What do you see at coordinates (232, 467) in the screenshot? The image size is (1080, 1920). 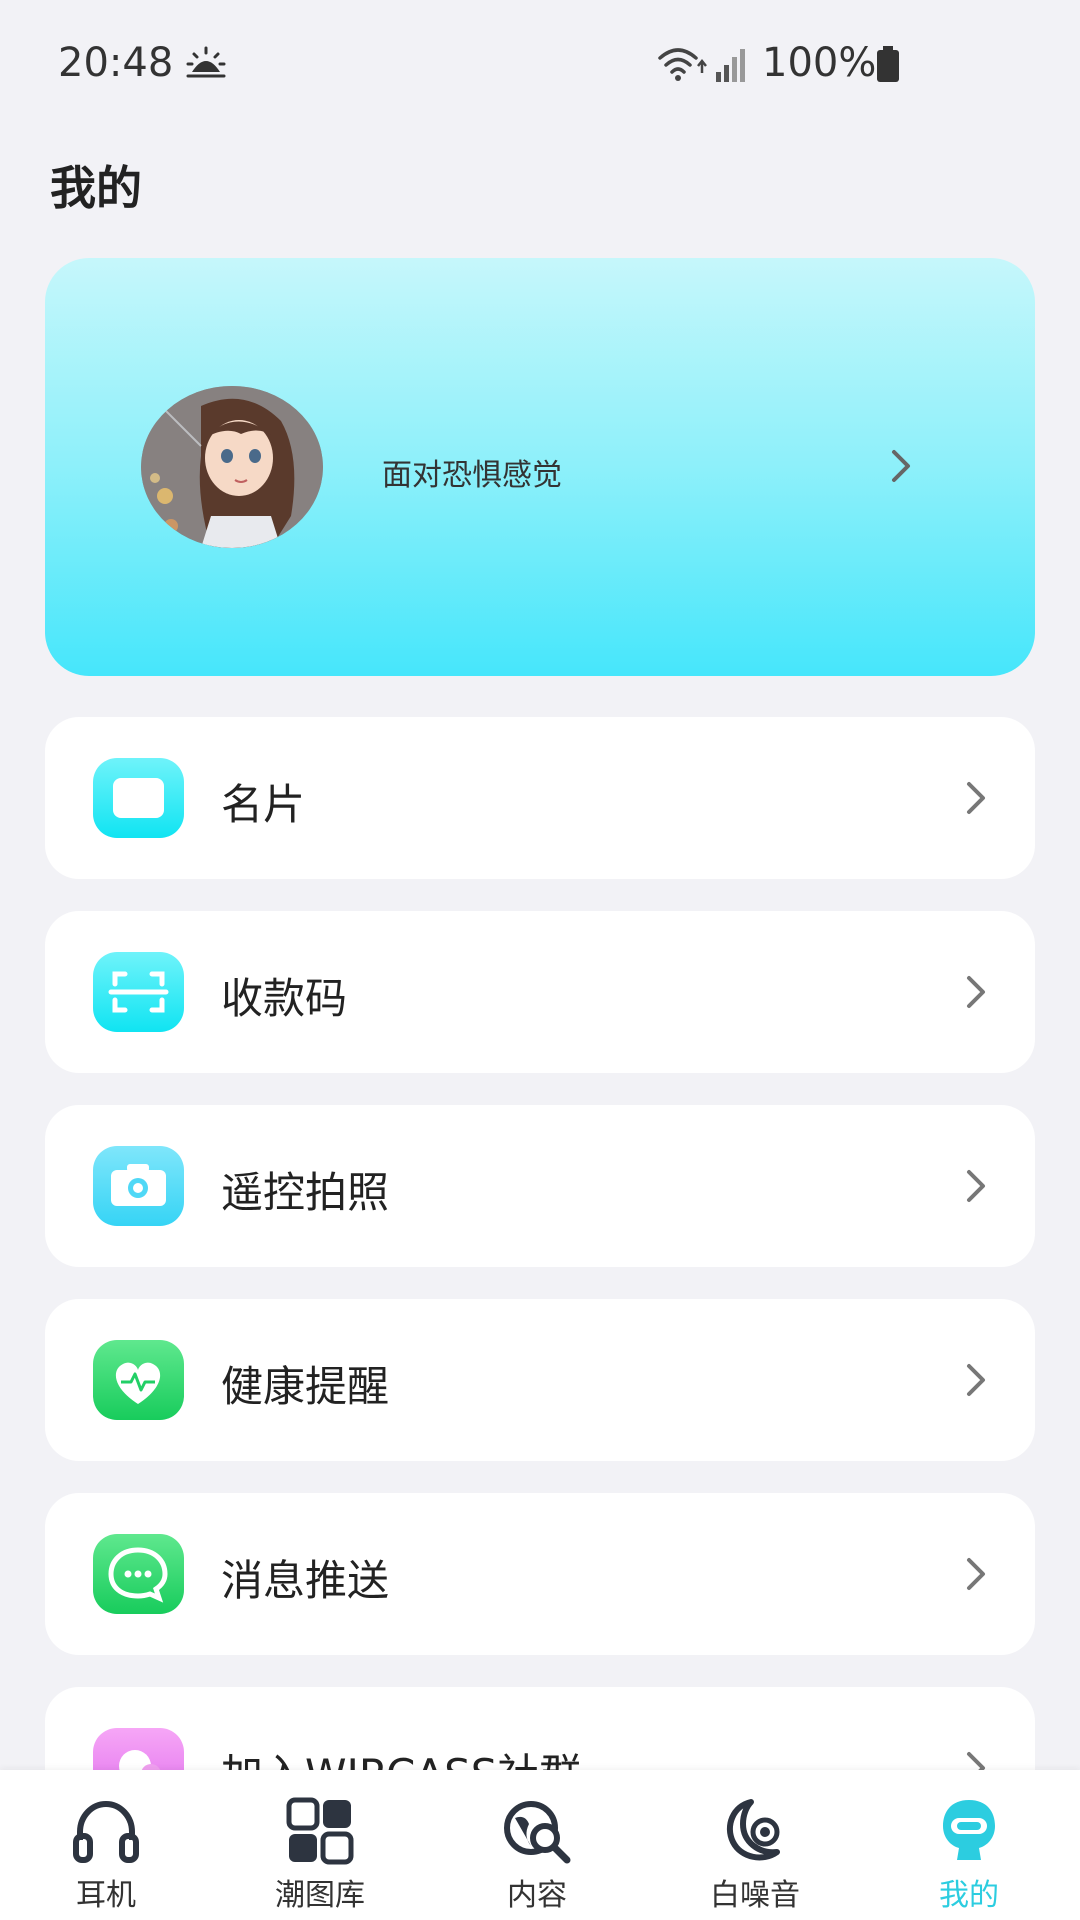 I see `avatar` at bounding box center [232, 467].